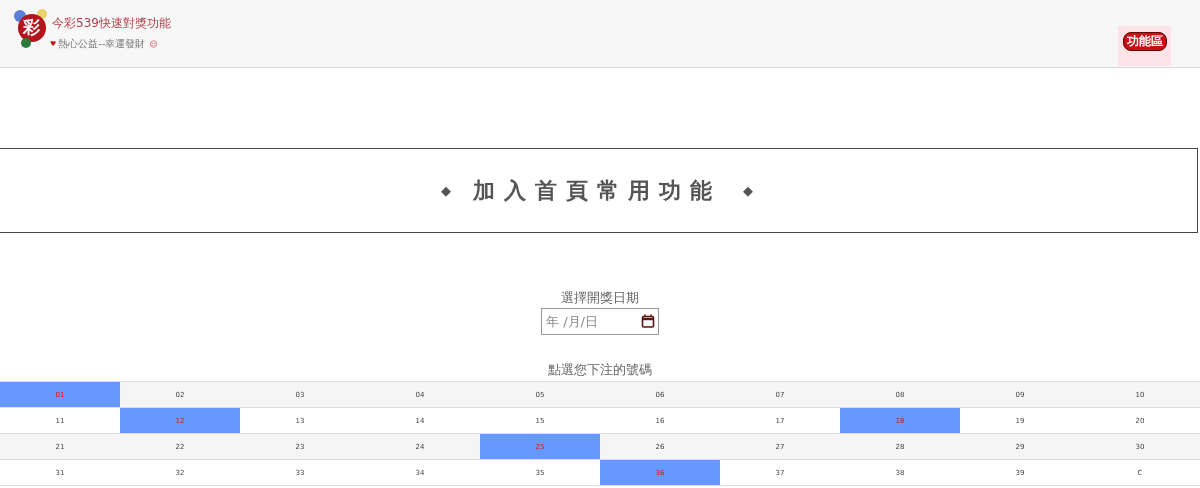 This screenshot has width=1200, height=488. Describe the element at coordinates (111, 23) in the screenshot. I see `site-title: 今彩539快速對獎功能` at that location.